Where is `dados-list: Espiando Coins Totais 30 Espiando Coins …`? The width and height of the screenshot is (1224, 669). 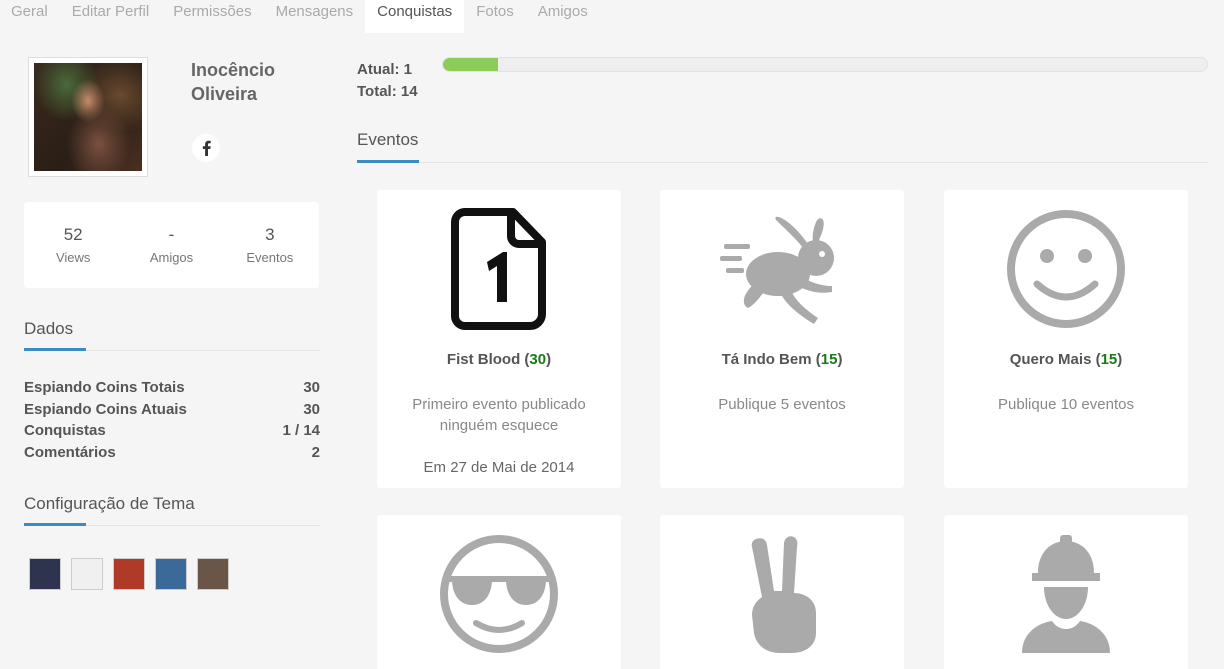 dados-list: Espiando Coins Totais 30 Espiando Coins … is located at coordinates (172, 422).